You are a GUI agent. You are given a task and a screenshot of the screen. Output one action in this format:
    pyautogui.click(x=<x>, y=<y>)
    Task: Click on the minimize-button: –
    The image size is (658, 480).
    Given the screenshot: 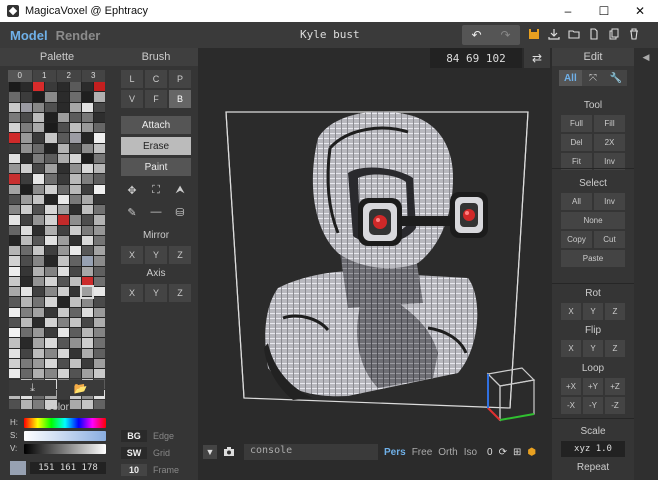 What is the action you would take?
    pyautogui.click(x=568, y=11)
    